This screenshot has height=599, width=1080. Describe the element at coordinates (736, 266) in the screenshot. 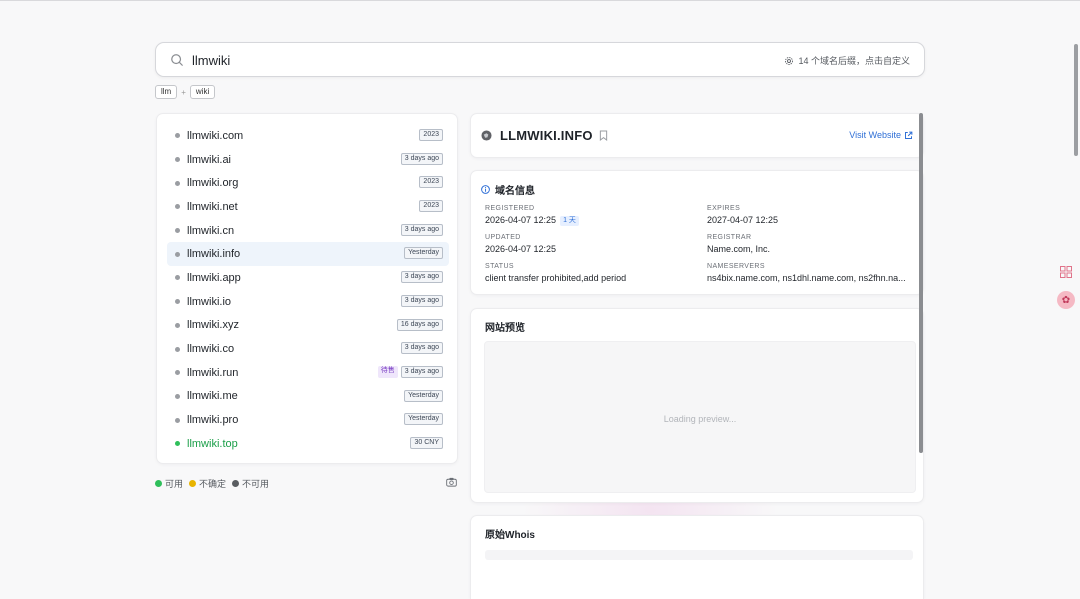

I see `nameservers-label: NAMESERVERS` at that location.